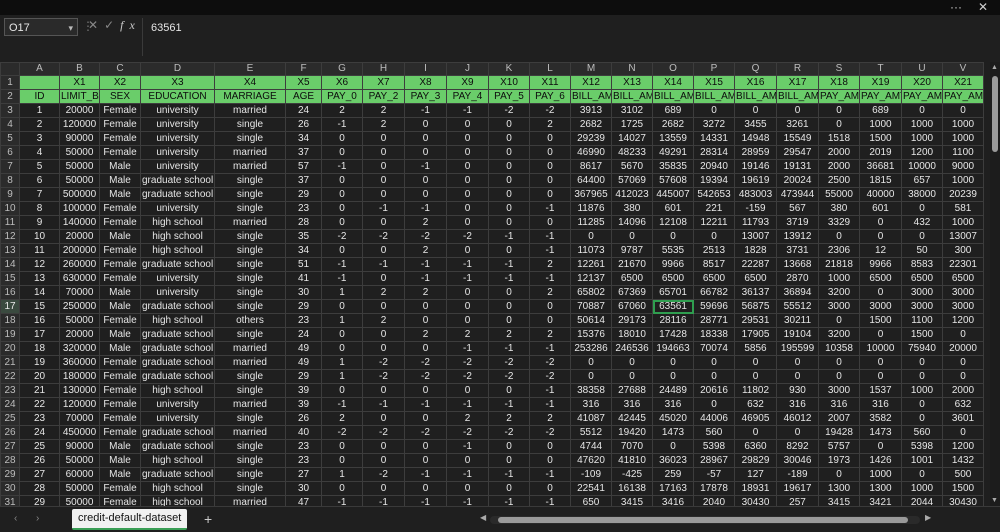  What do you see at coordinates (120, 334) in the screenshot?
I see `cell-c19: Male` at bounding box center [120, 334].